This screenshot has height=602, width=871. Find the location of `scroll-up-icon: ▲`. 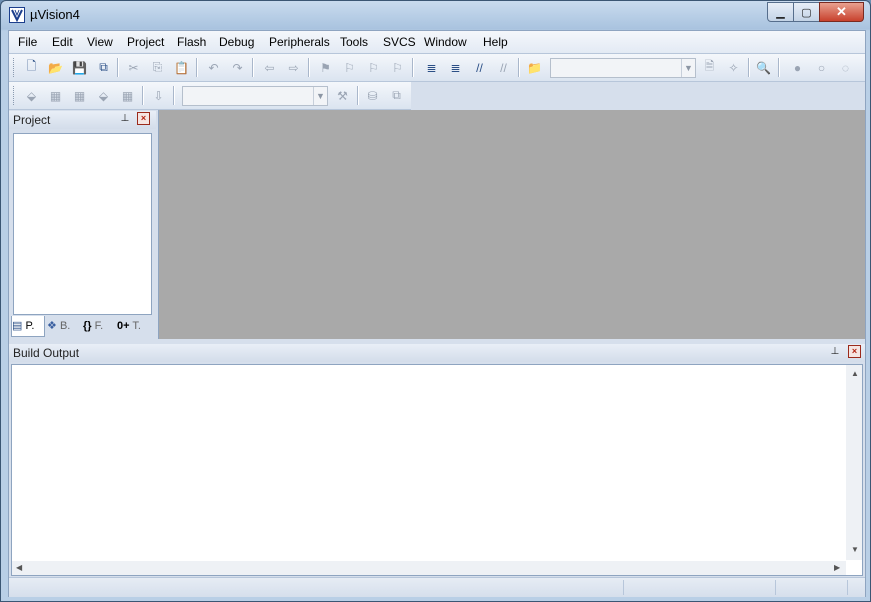

scroll-up-icon: ▲ is located at coordinates (855, 373).